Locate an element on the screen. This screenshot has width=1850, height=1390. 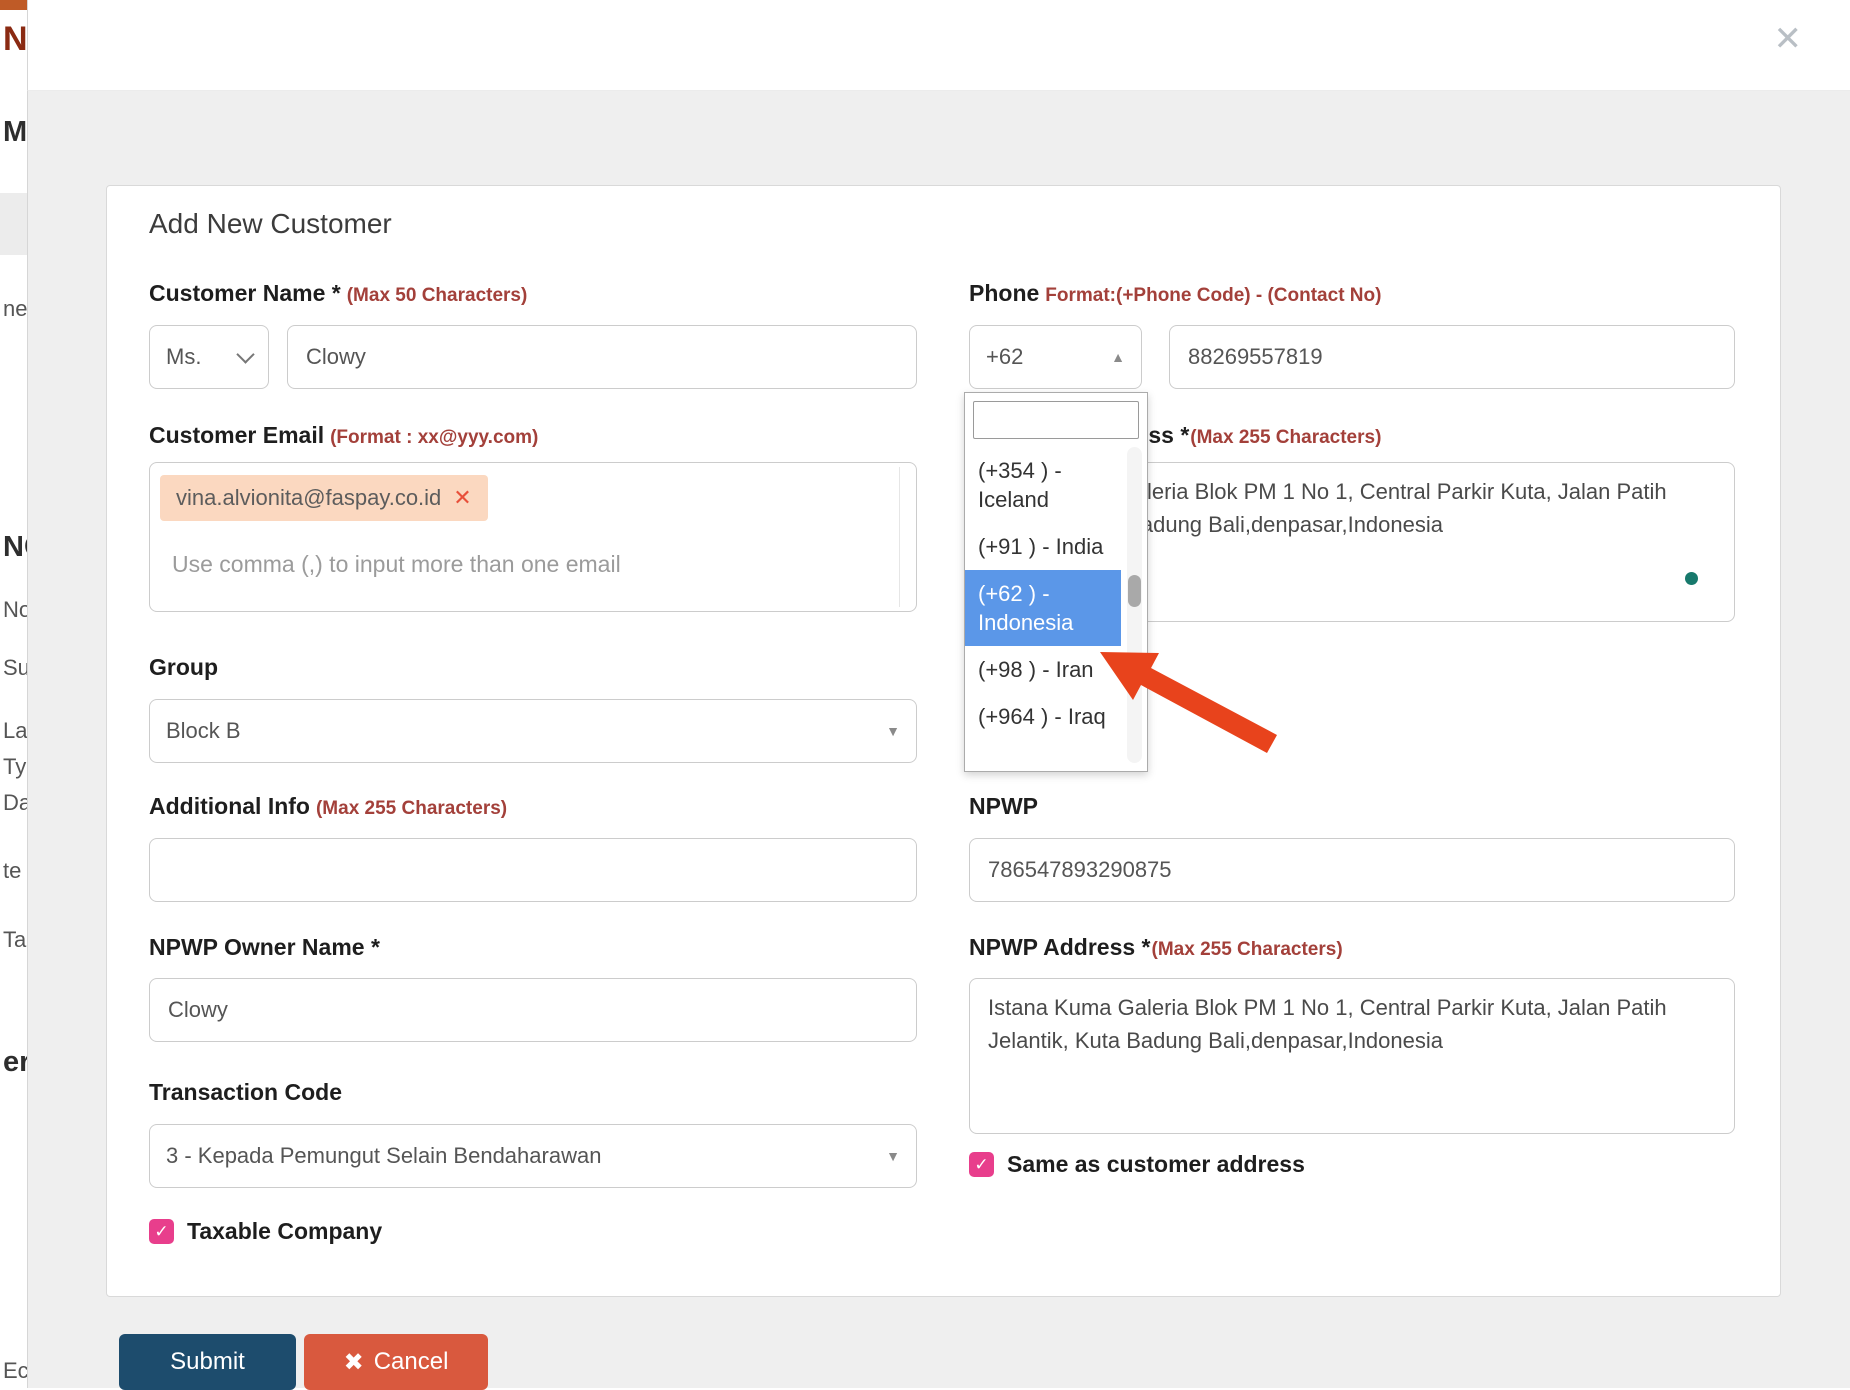
same-as-address-row: ✓ Same as customer address is located at coordinates (1137, 1164).